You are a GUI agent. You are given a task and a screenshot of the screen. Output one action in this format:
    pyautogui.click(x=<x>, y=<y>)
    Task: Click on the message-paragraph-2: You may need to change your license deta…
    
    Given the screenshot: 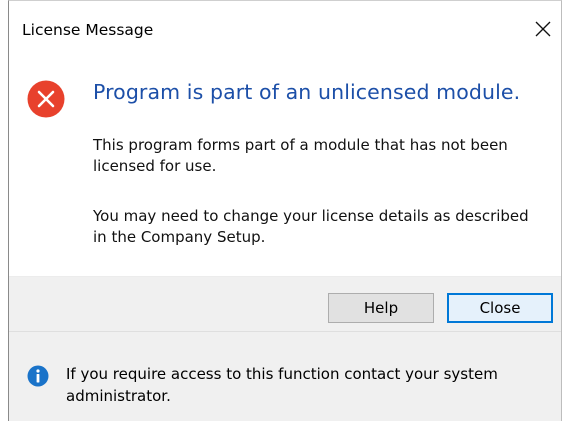 What is the action you would take?
    pyautogui.click(x=311, y=226)
    